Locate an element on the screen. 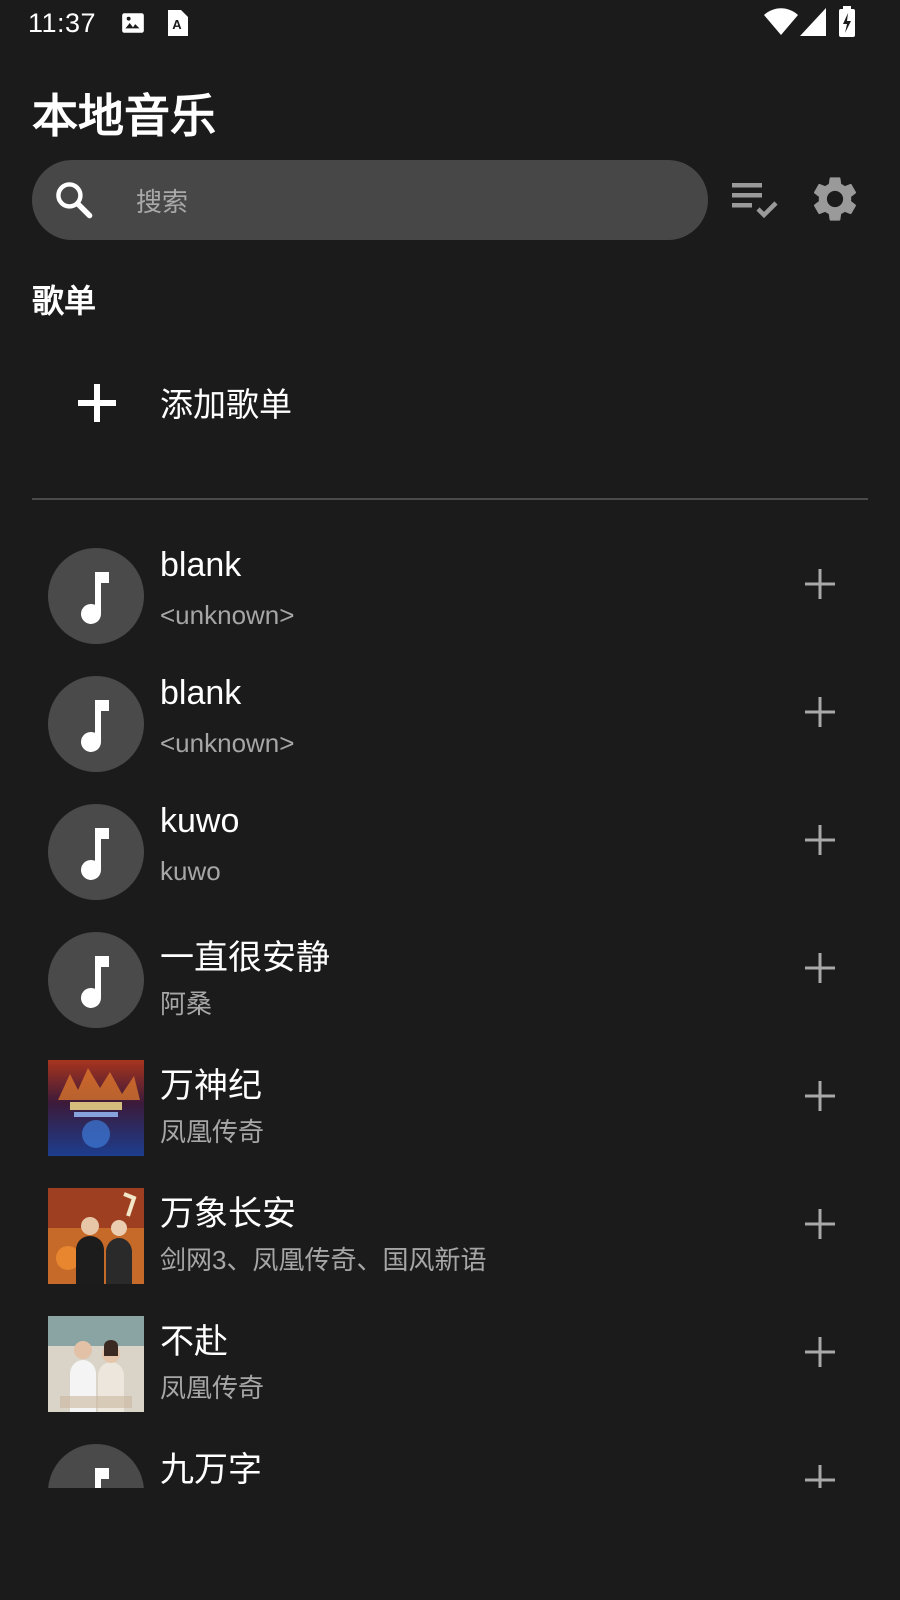 The image size is (900, 1600). playlist-check-icon is located at coordinates (757, 203).